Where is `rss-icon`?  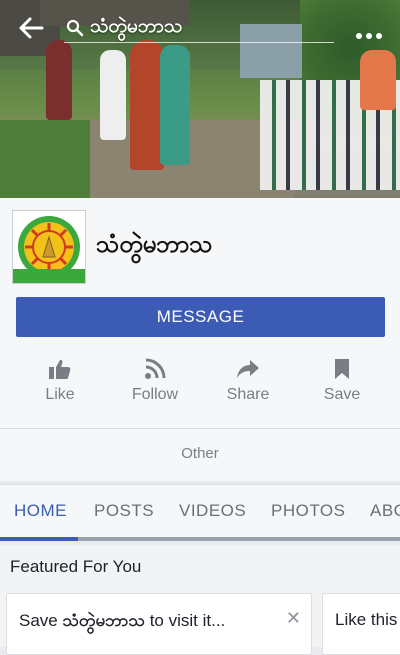 rss-icon is located at coordinates (155, 368).